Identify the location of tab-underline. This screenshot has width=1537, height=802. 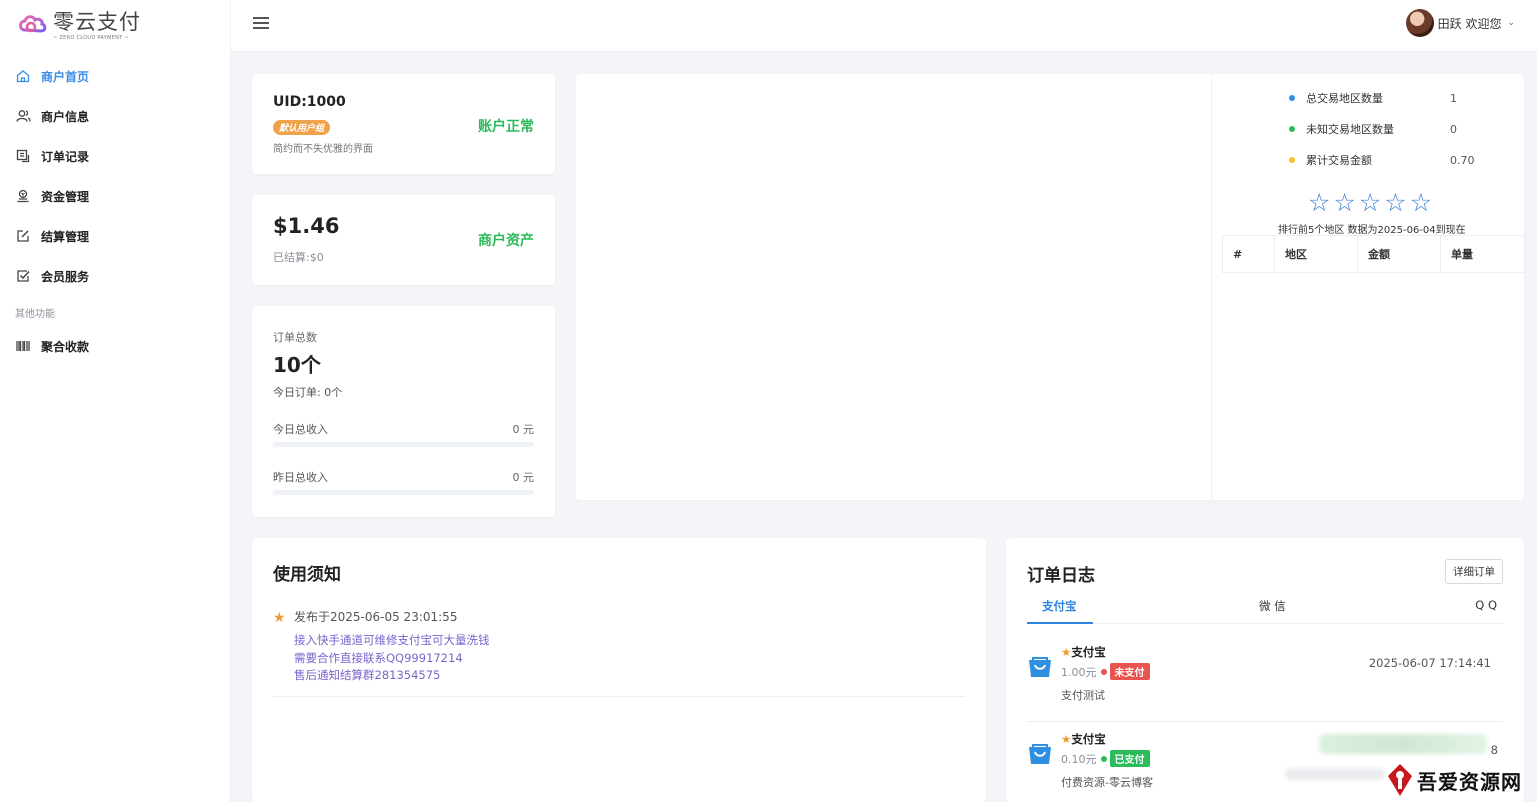
(1060, 623).